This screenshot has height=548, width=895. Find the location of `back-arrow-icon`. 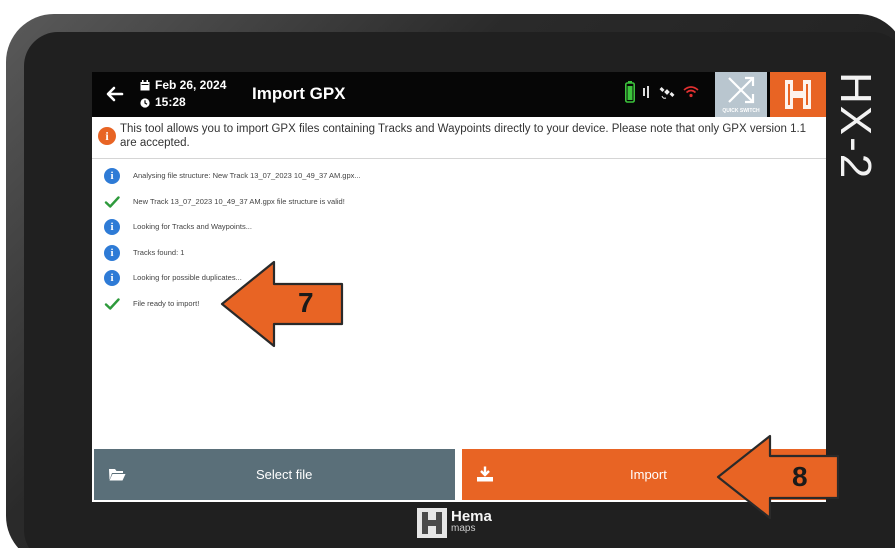

back-arrow-icon is located at coordinates (115, 94).